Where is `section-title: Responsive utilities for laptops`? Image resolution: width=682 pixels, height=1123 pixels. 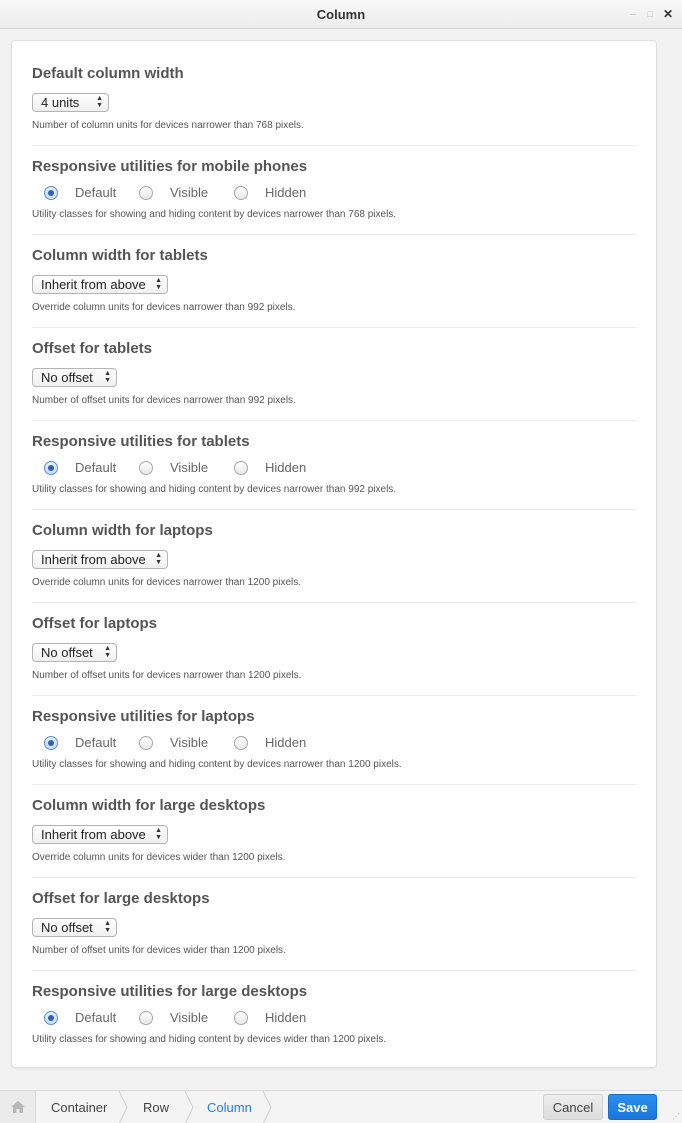 section-title: Responsive utilities for laptops is located at coordinates (143, 716).